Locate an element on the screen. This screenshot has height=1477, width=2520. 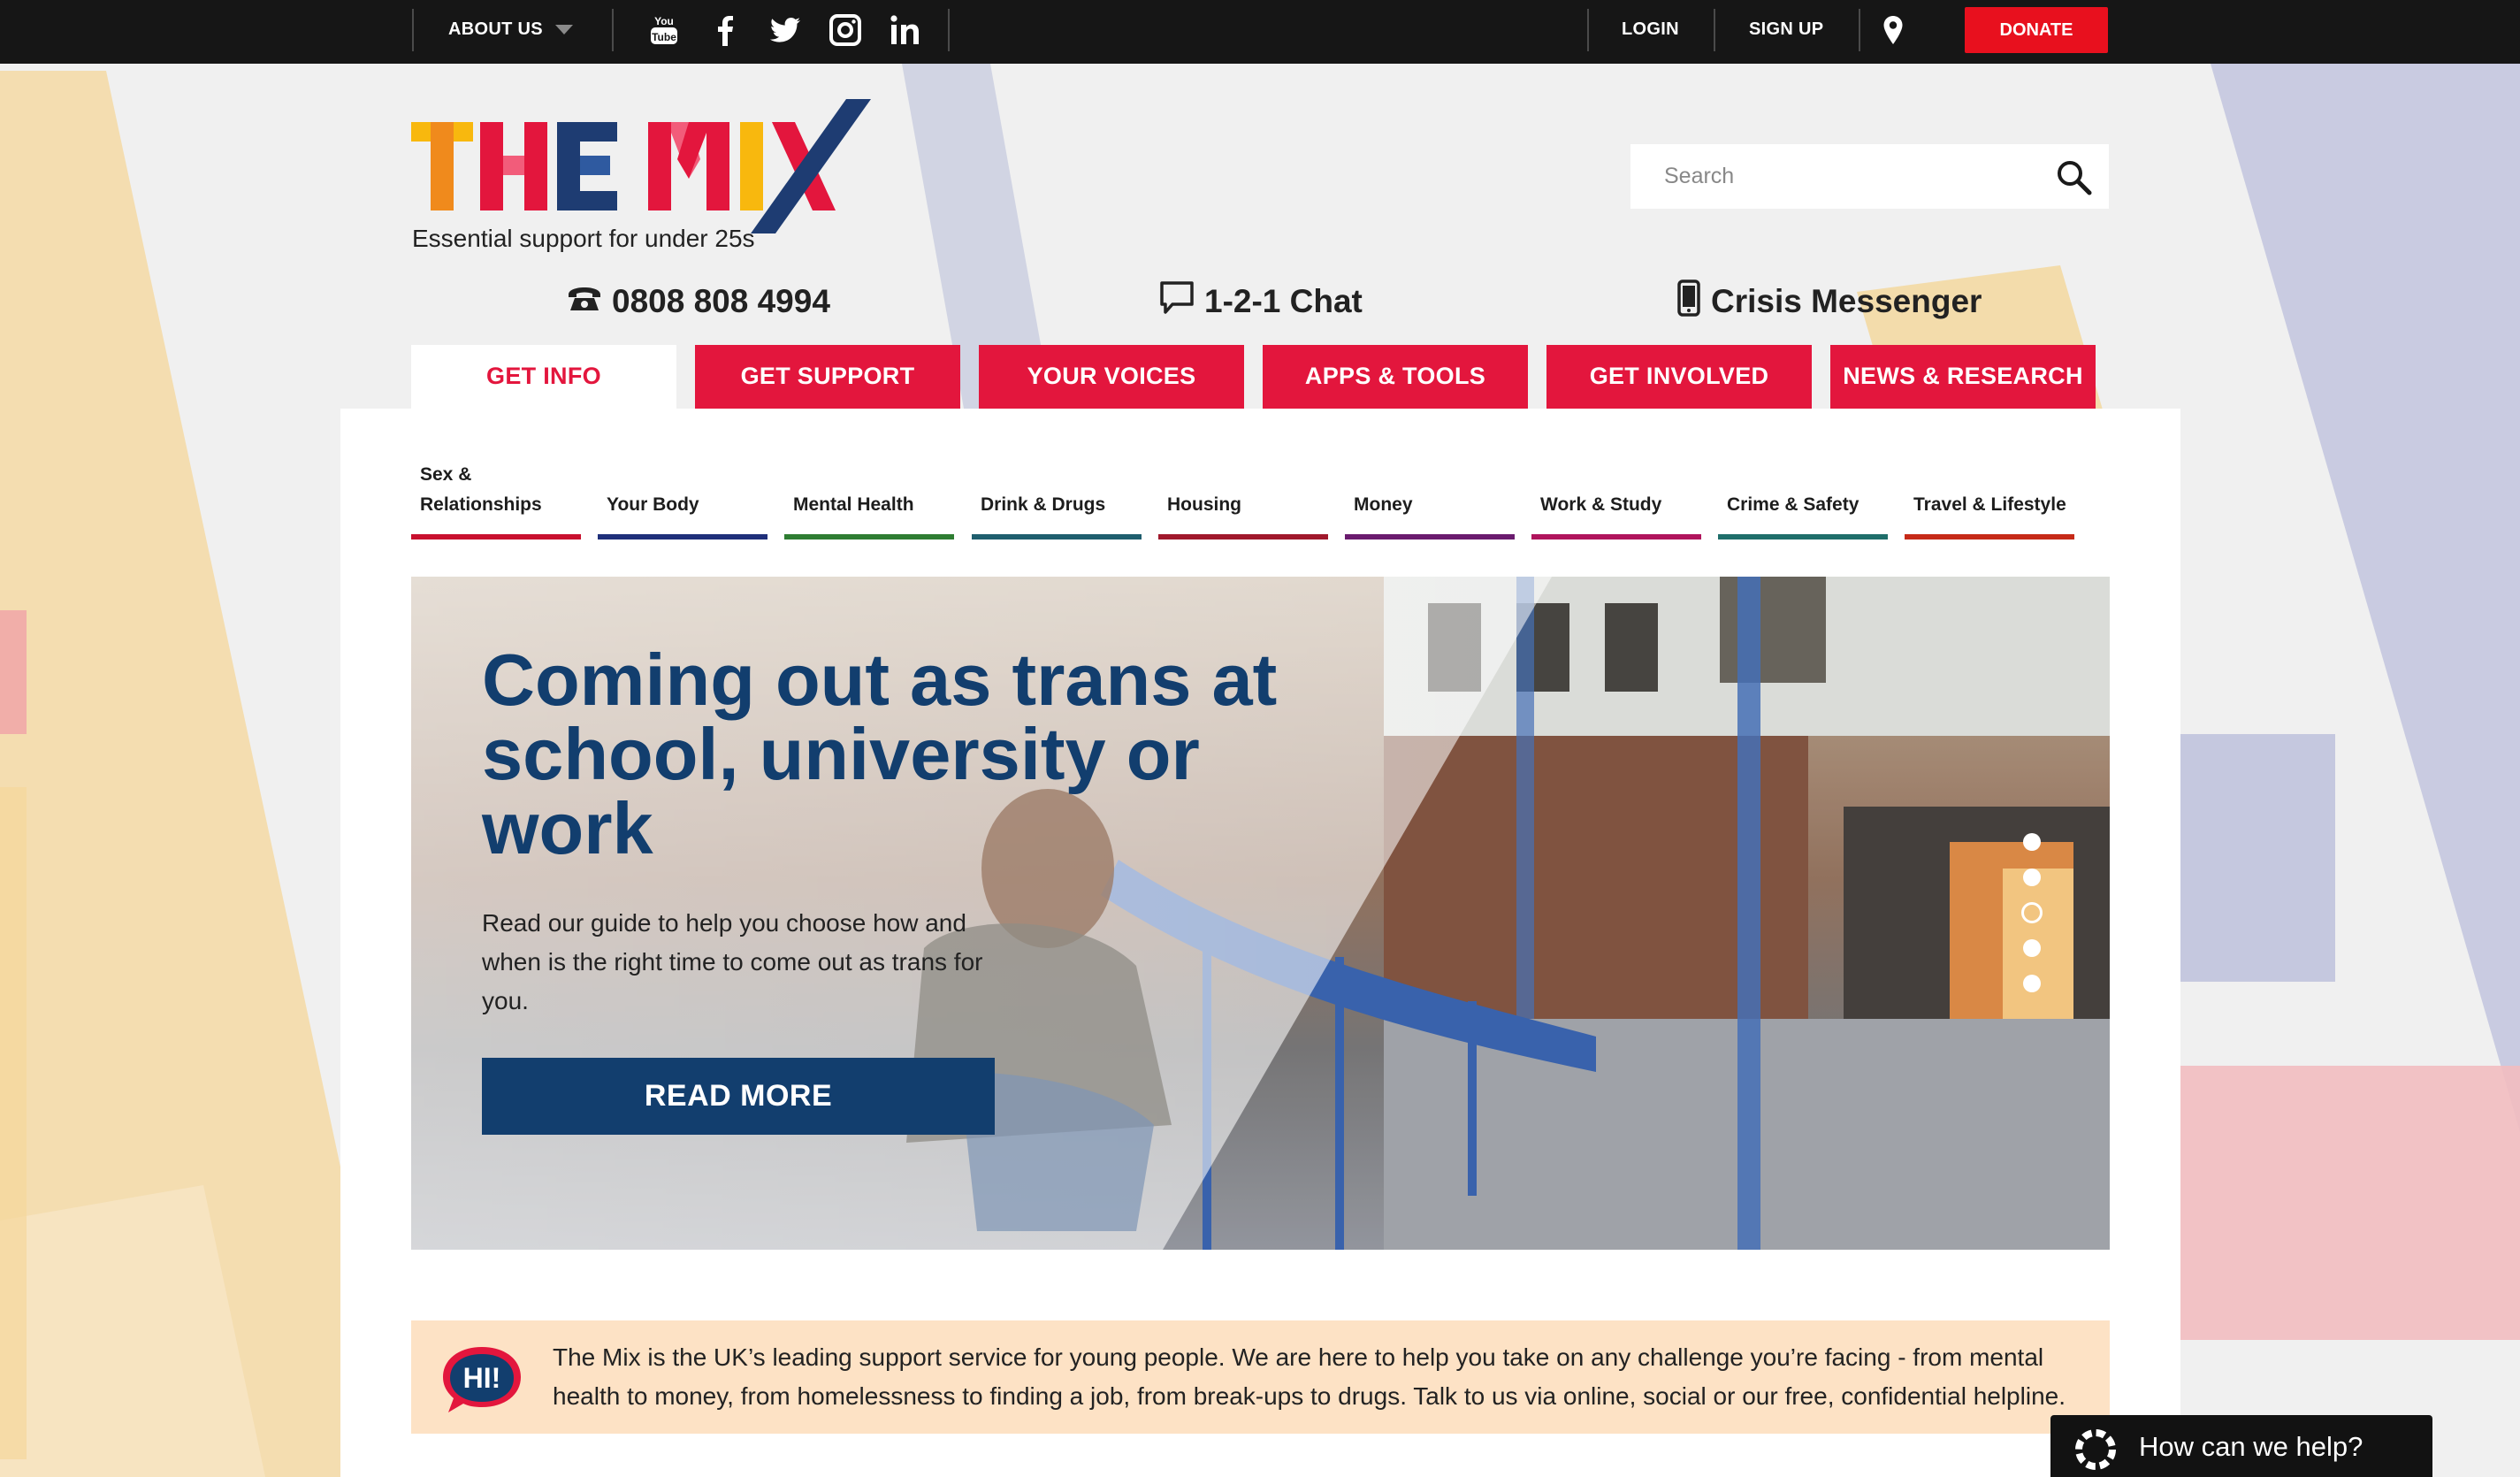
subcategory-your-body: Your Body is located at coordinates (682, 500).